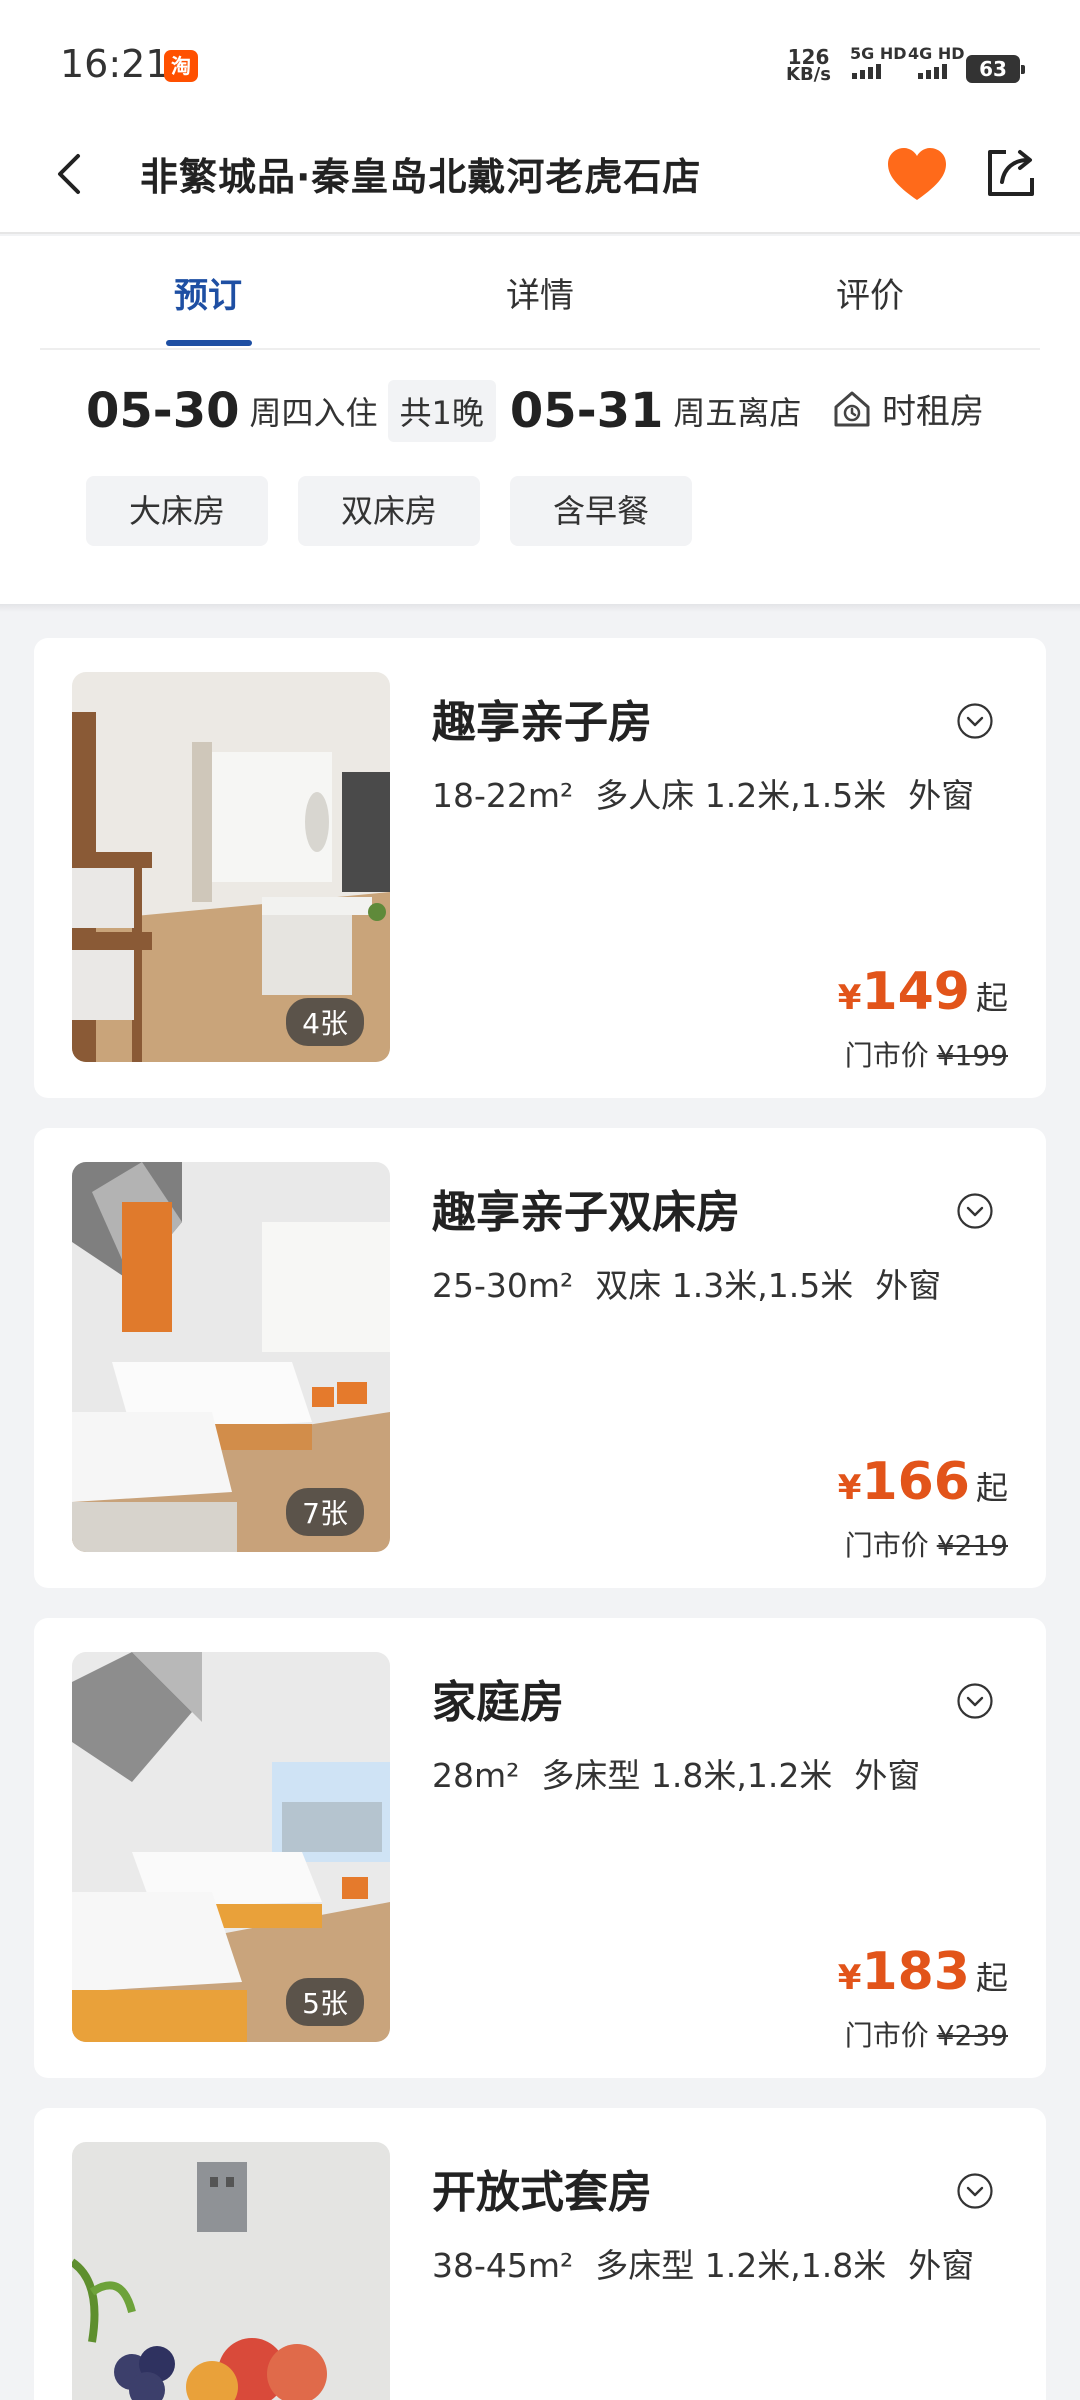 The width and height of the screenshot is (1080, 2400). I want to click on nights-badge: 共1晚, so click(441, 411).